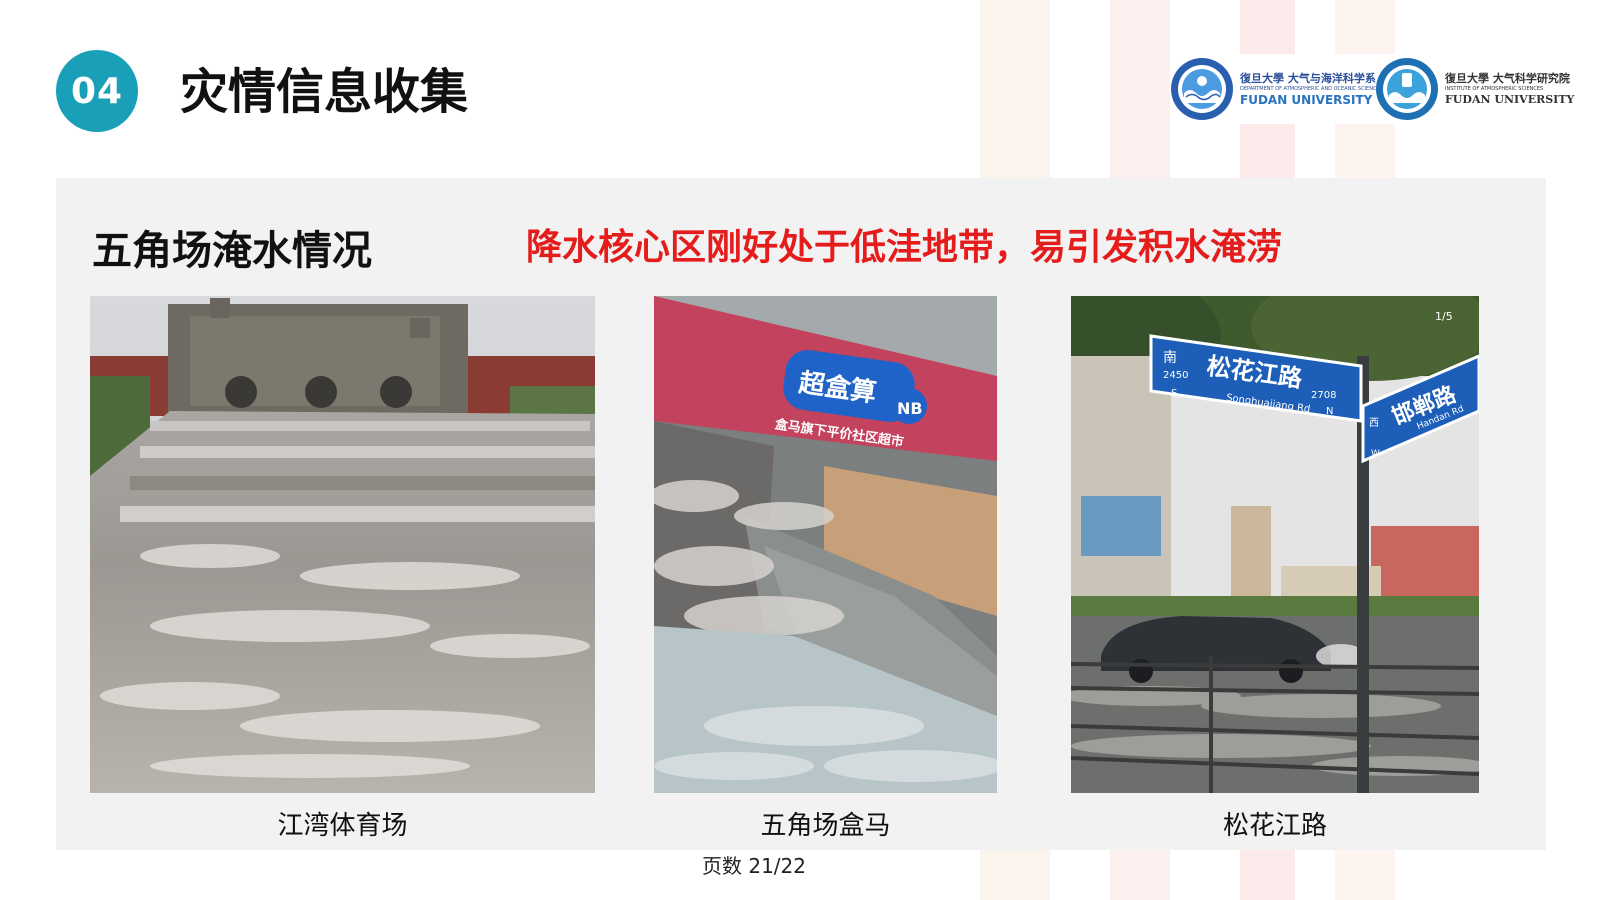  What do you see at coordinates (232, 251) in the screenshot?
I see `section-title: 五角场淹水情况` at bounding box center [232, 251].